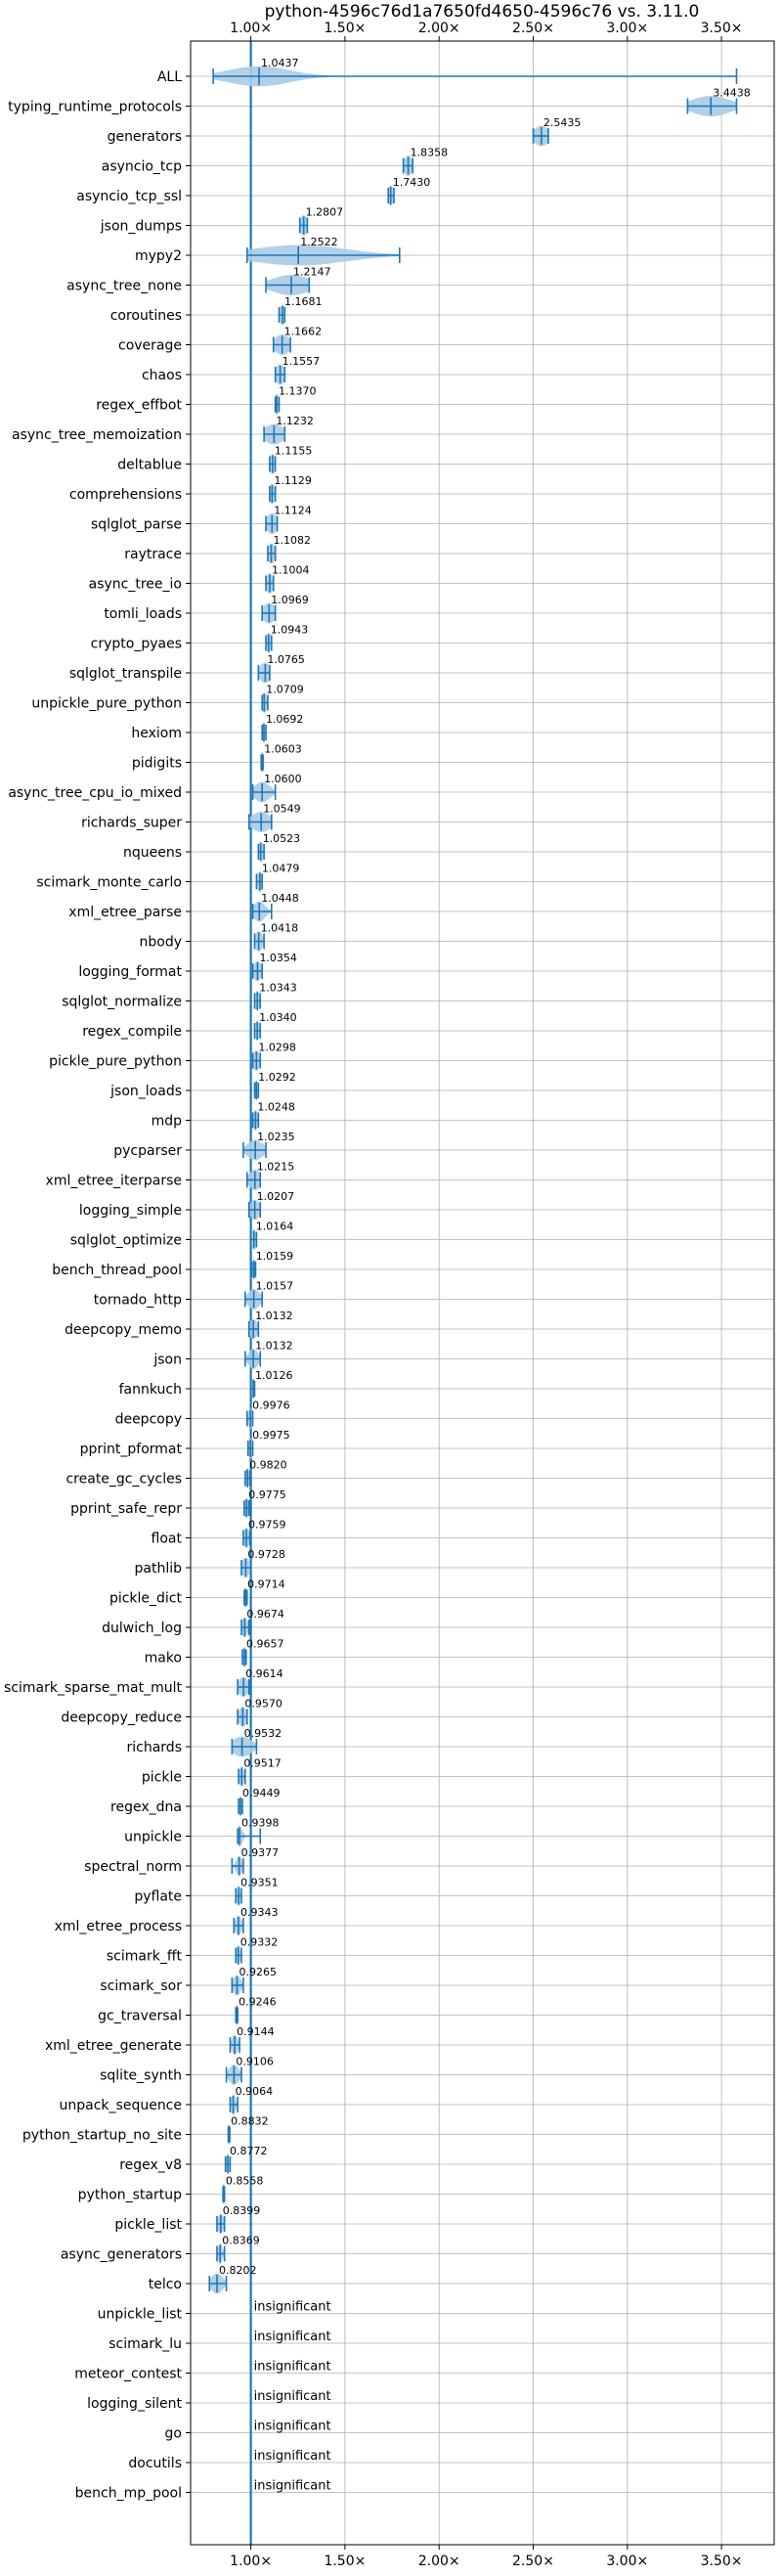 The width and height of the screenshot is (782, 2576). I want to click on benchmark-label: python_startup_no_site, so click(102, 2136).